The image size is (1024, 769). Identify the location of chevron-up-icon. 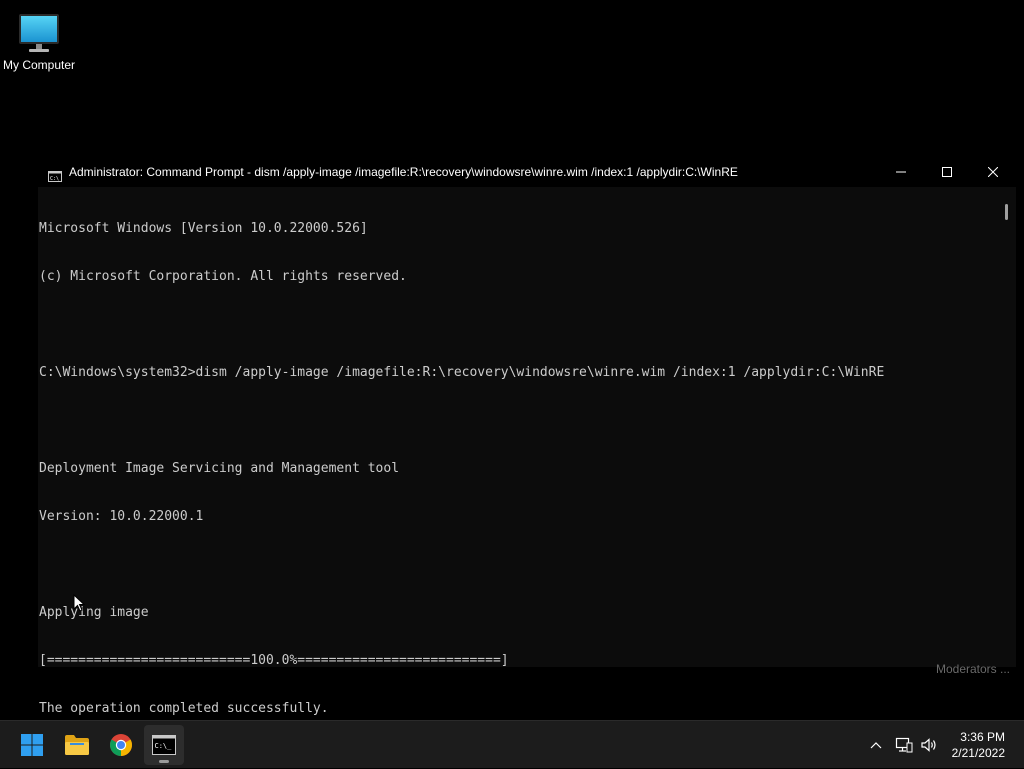
(876, 745).